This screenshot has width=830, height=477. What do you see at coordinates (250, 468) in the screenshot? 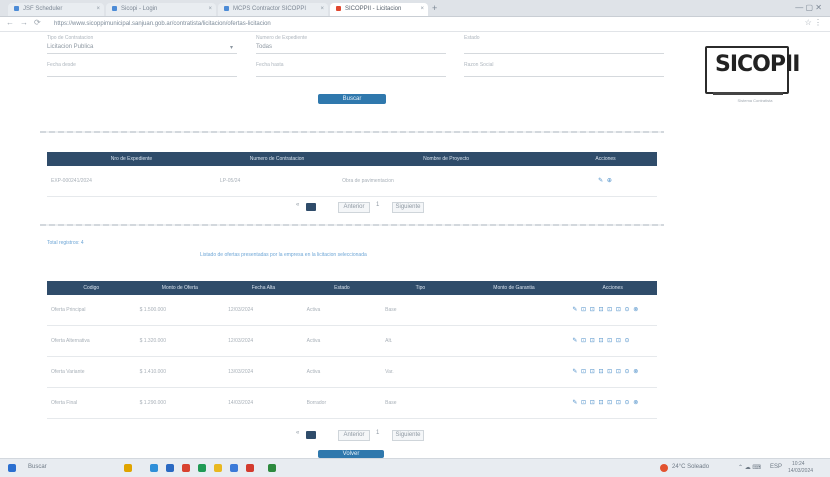
I see `chrome-icon` at bounding box center [250, 468].